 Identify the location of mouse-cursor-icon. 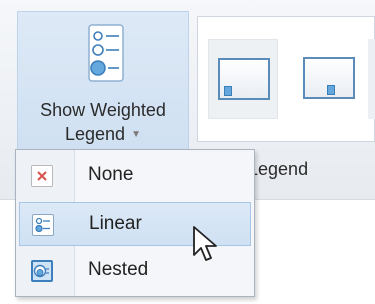
(205, 244).